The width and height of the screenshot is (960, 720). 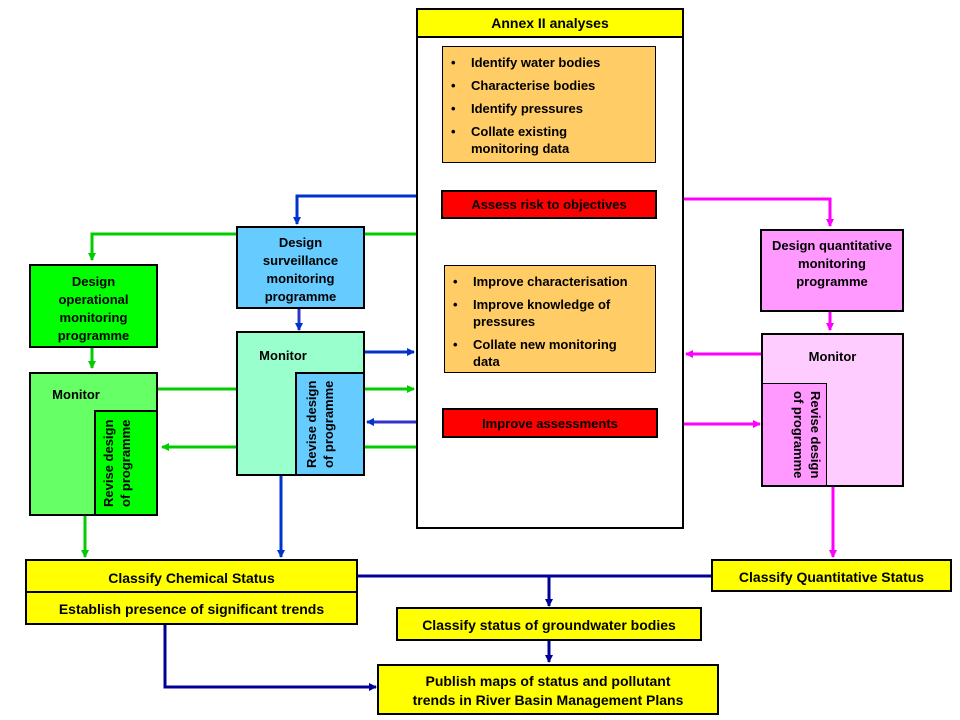 I want to click on step-item: Identify pressures, so click(x=549, y=108).